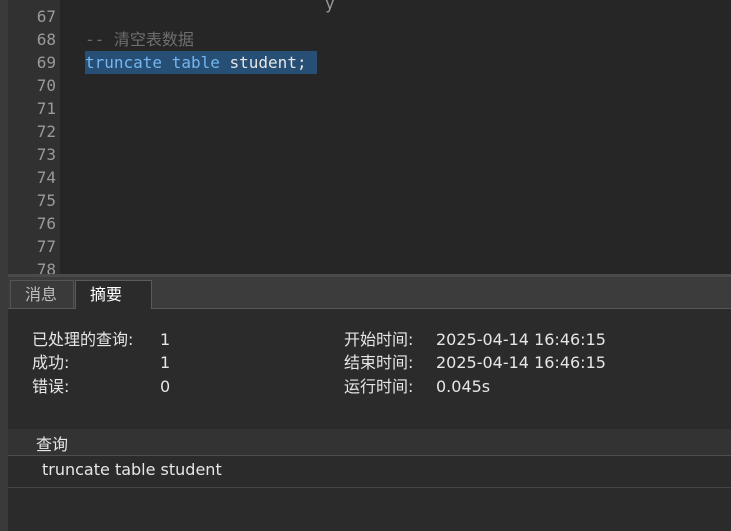 This screenshot has width=731, height=531. What do you see at coordinates (46, 267) in the screenshot?
I see `line-number: 78` at bounding box center [46, 267].